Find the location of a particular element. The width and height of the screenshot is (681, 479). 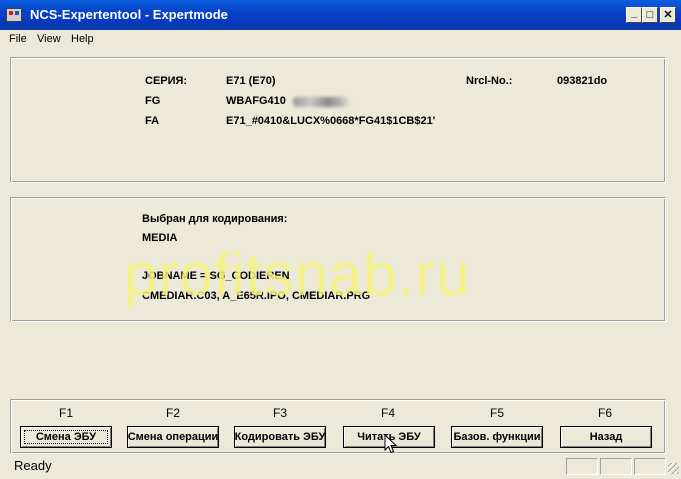

watermark: profitsnab.ru is located at coordinates (297, 274).